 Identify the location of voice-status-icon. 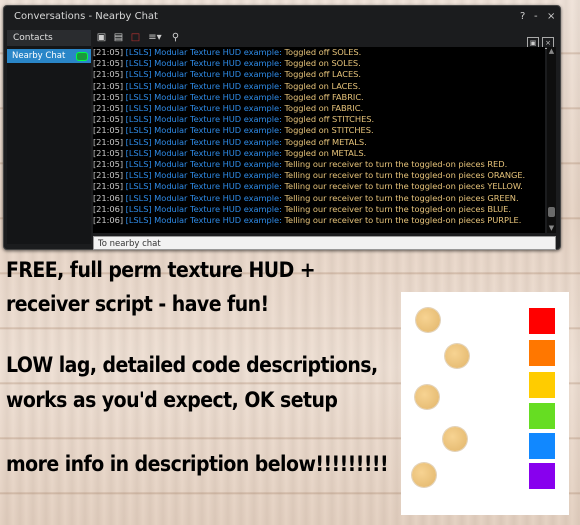
(82, 56).